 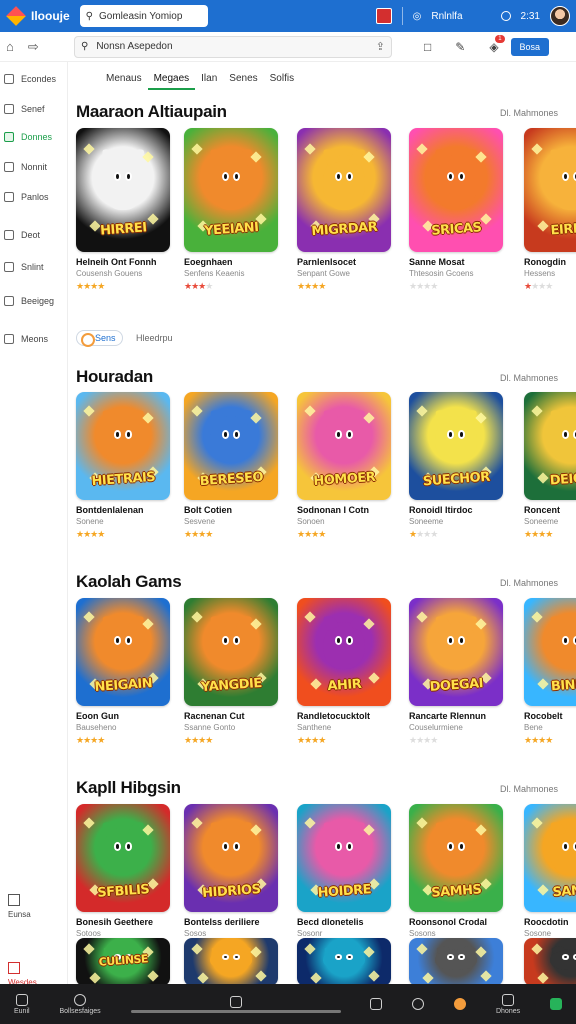 What do you see at coordinates (123, 446) in the screenshot?
I see `game-thumbnail: HIETRAIS` at bounding box center [123, 446].